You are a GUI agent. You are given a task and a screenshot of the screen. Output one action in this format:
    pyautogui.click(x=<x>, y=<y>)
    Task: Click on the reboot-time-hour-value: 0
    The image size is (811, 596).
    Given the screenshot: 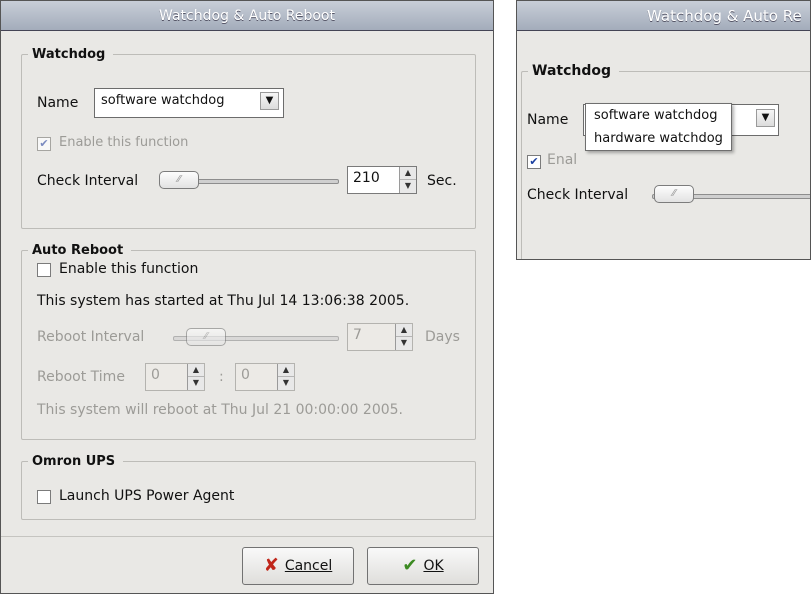 What is the action you would take?
    pyautogui.click(x=155, y=375)
    